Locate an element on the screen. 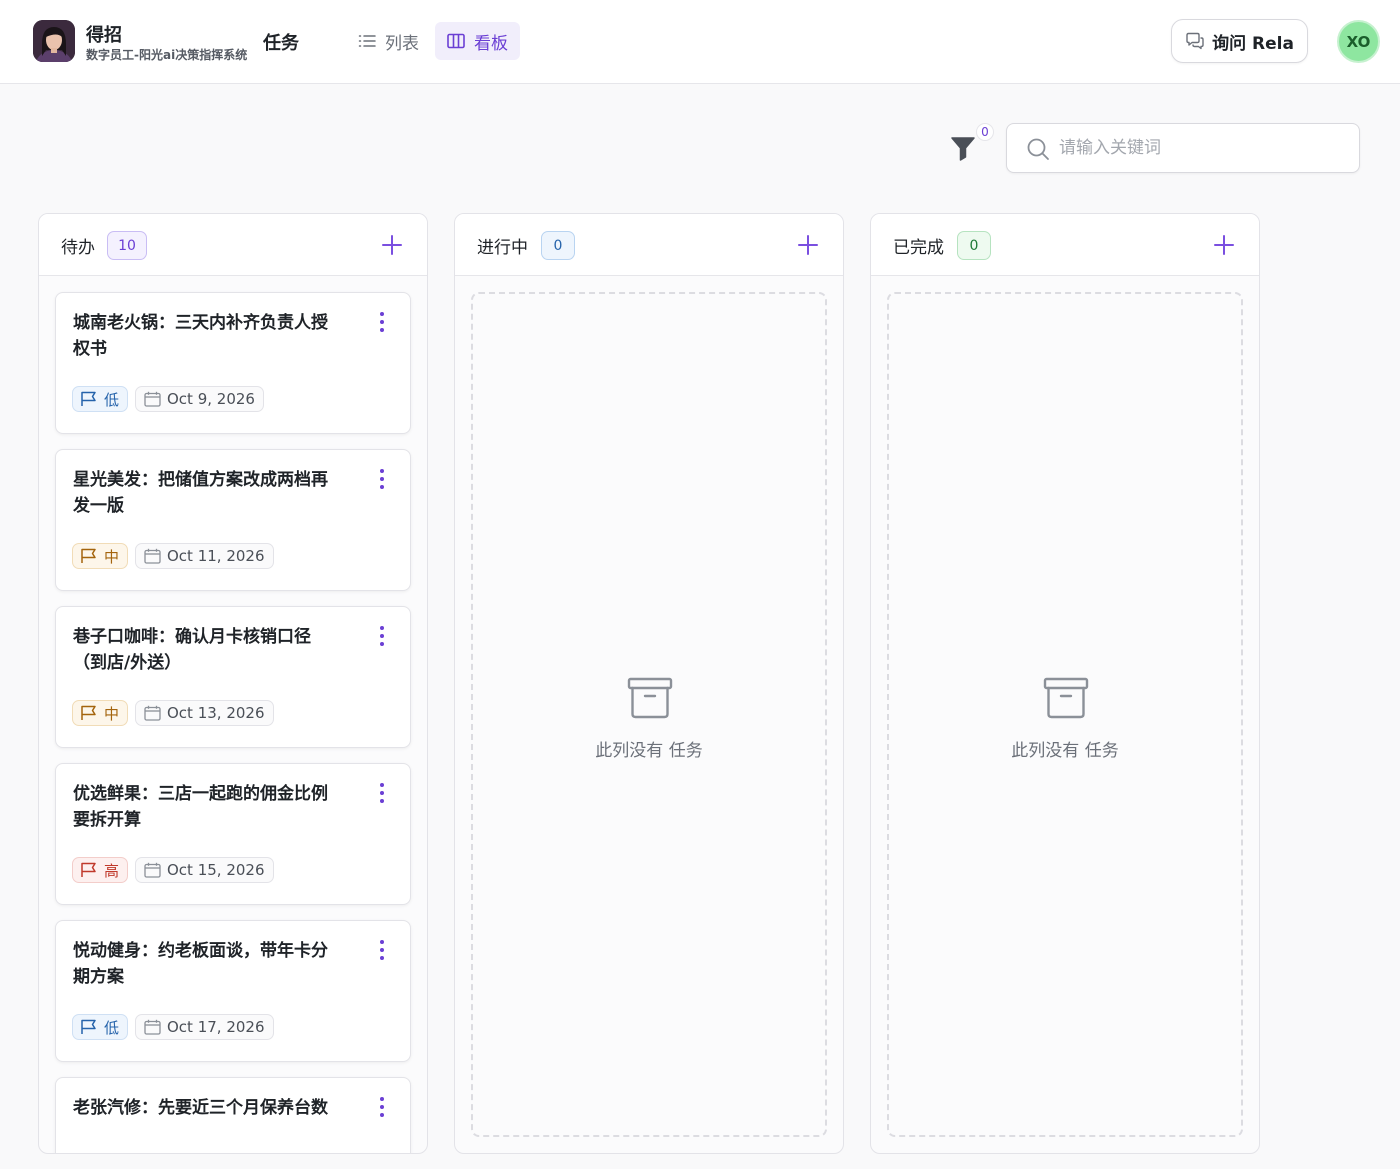 This screenshot has height=1169, width=1400. column-count-badge: 10 is located at coordinates (127, 245).